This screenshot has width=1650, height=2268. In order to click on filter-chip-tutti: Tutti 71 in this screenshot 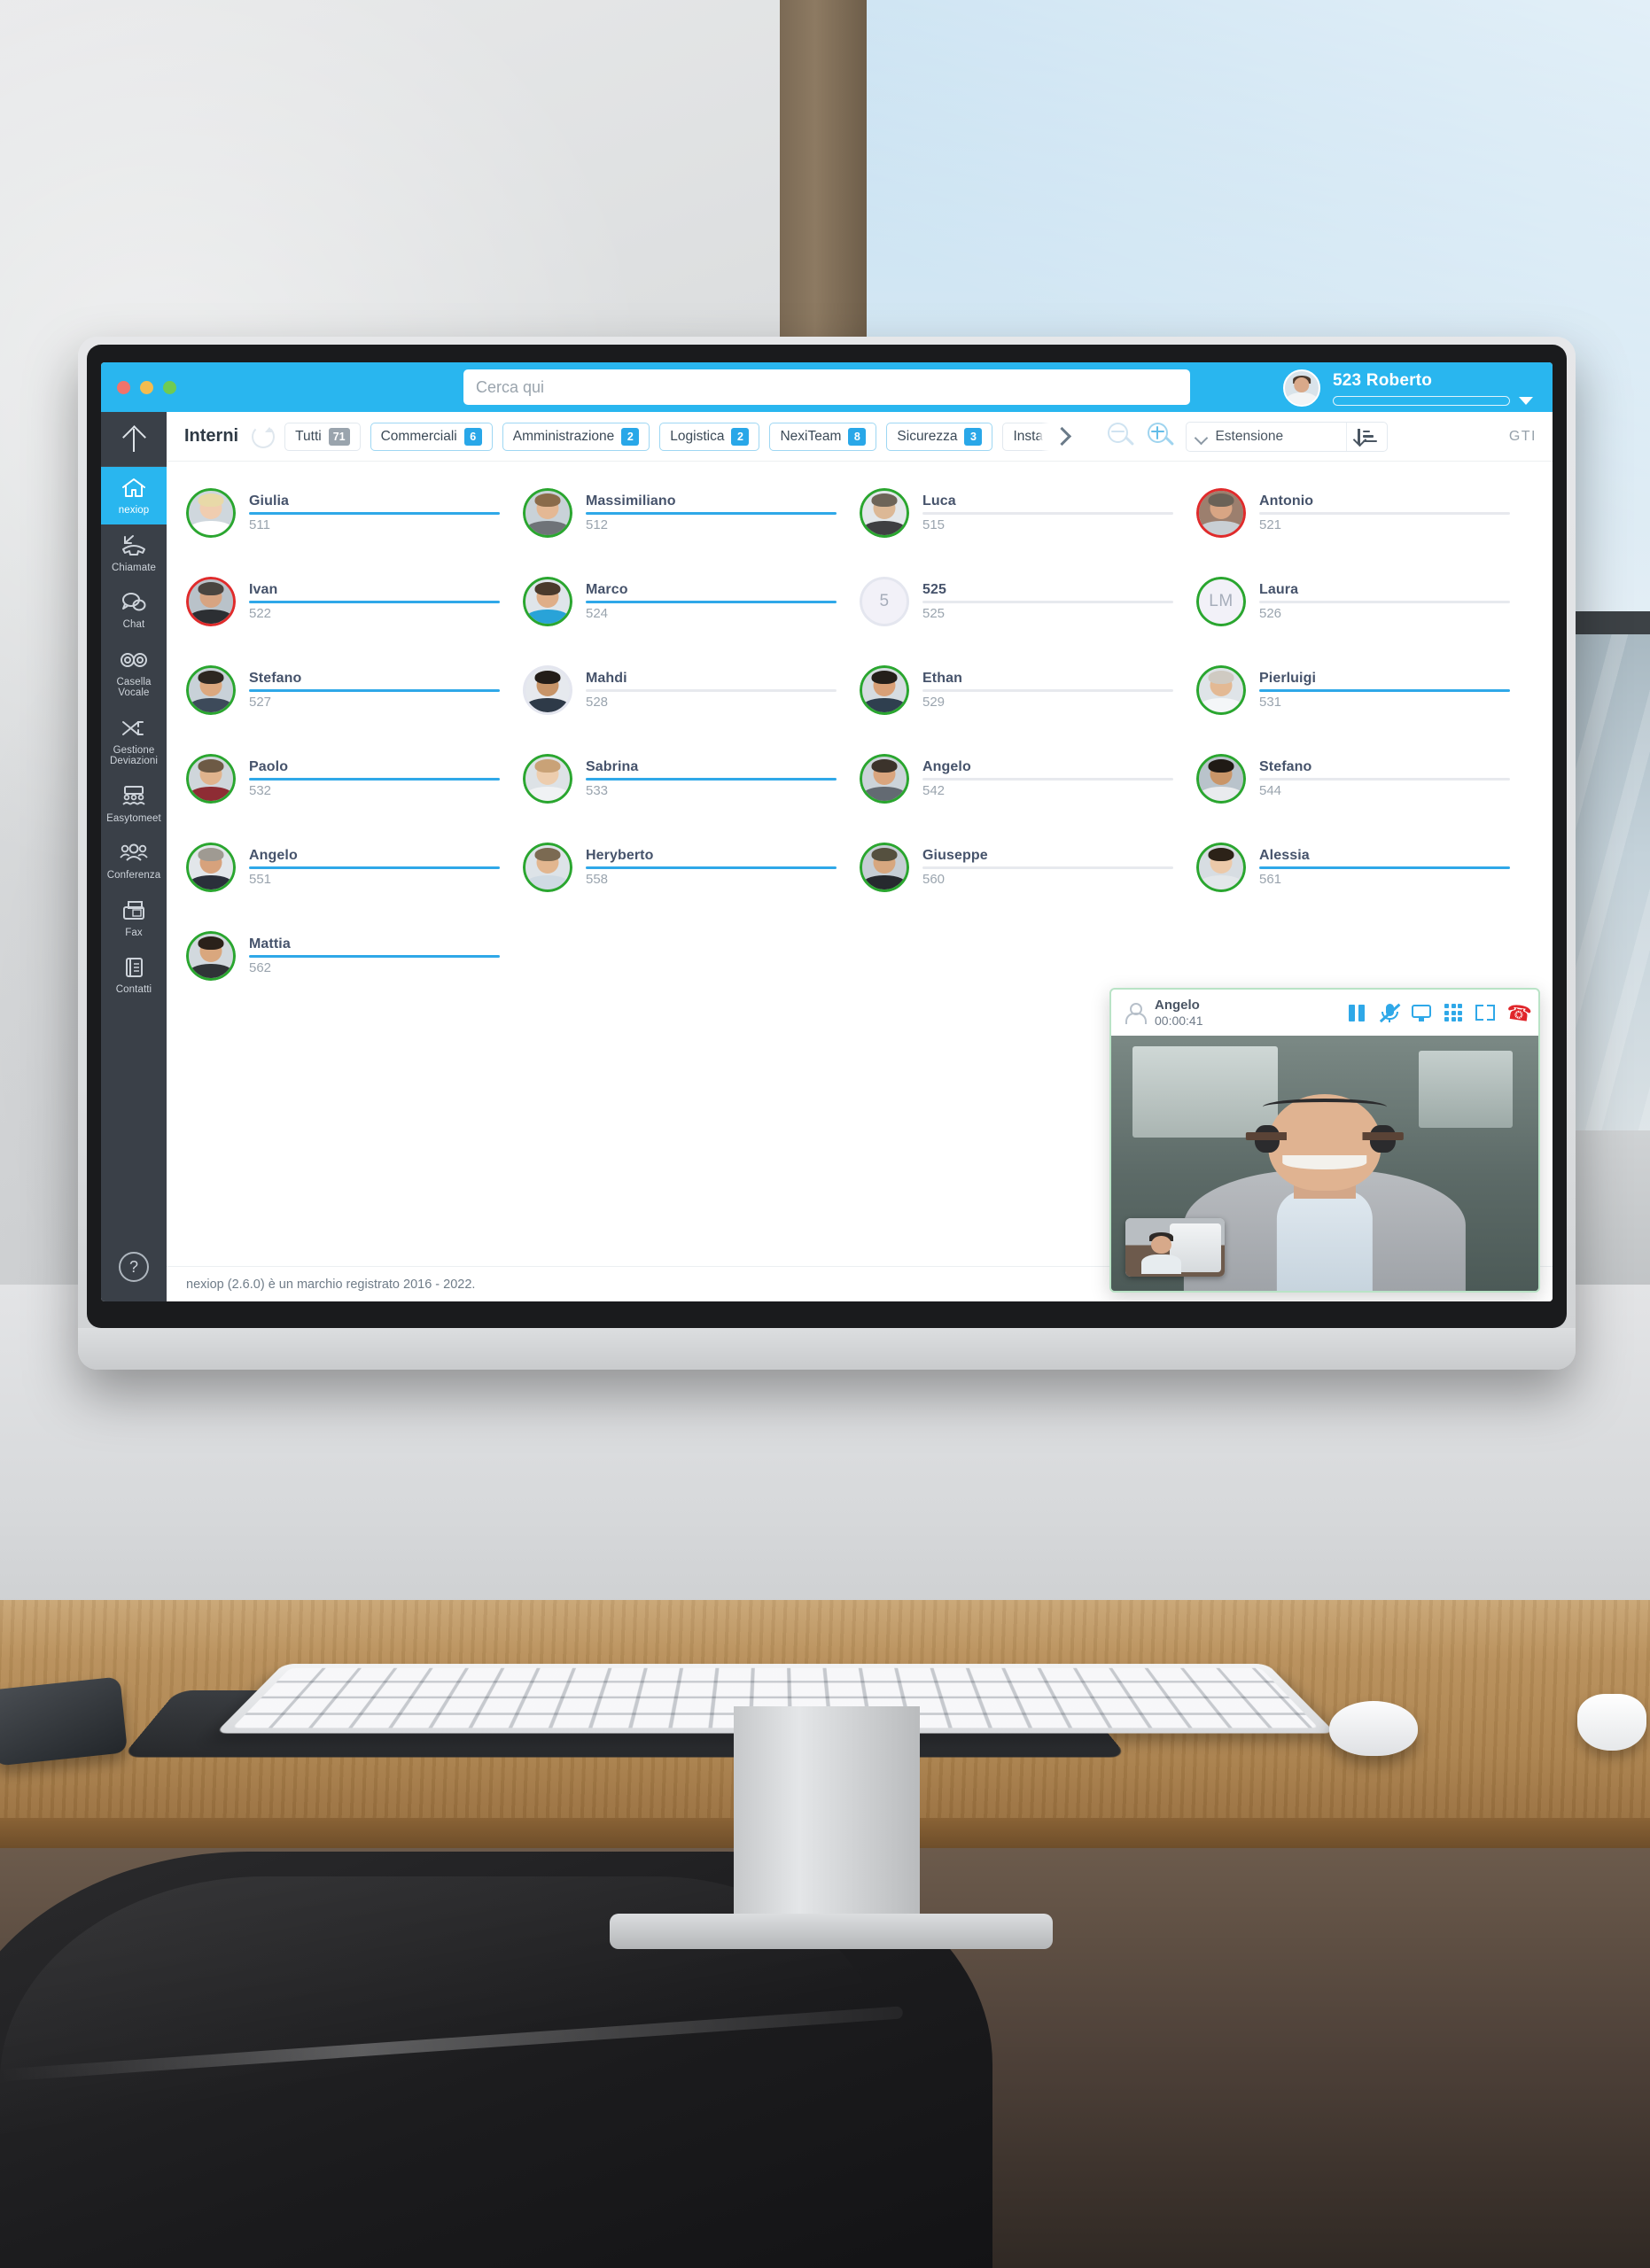, I will do `click(322, 436)`.